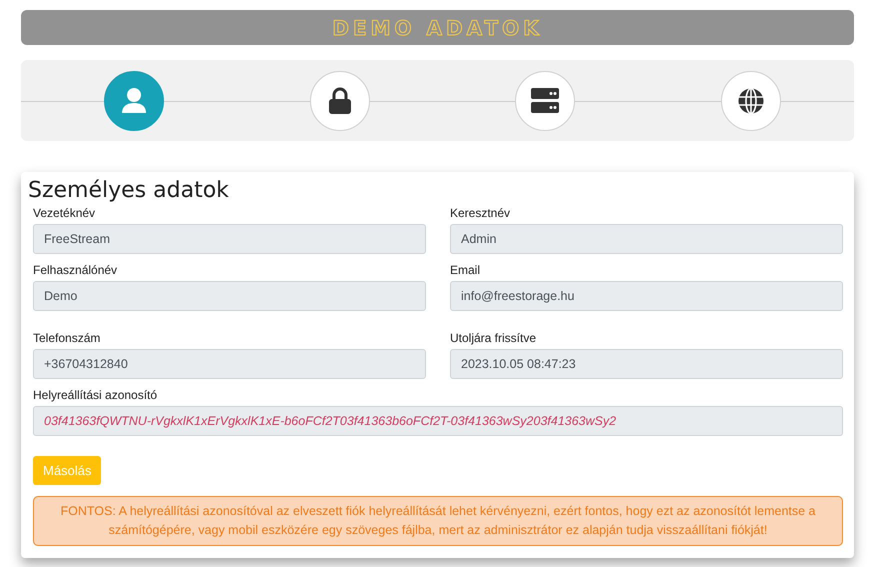 This screenshot has height=567, width=876. Describe the element at coordinates (438, 521) in the screenshot. I see `notice-alert: FONTOS: A helyreállítási azonosítóval az elveszett fiók helyreállítását lehet kérvényezni, ezért fontos, hogy ezt az azonosítót lementse a számítógépére, vagy mobil eszközére egy szöveges fájlba, mert az adminisztrátor ez alapján tudja visszaállítani fiókját!` at that location.